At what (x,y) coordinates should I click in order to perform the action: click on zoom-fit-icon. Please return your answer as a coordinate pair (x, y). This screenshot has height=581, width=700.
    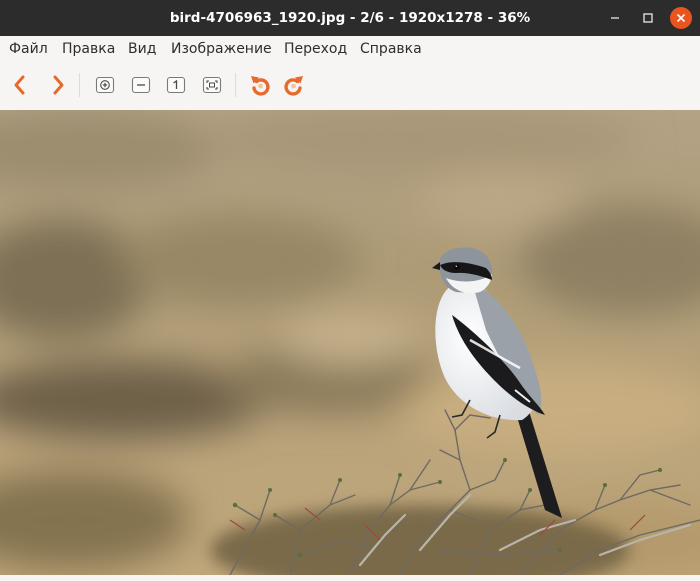
    Looking at the image, I should click on (212, 85).